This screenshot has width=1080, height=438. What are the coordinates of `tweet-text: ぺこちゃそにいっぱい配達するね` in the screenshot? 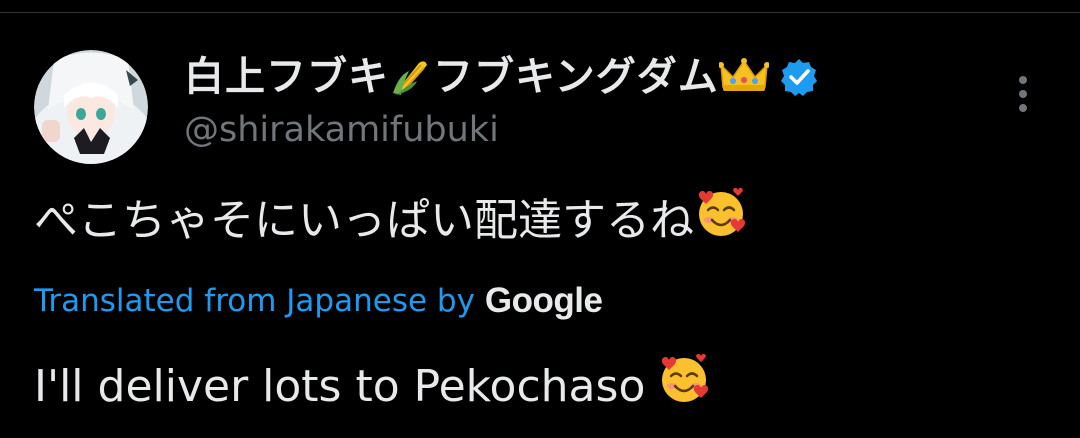 It's located at (391, 221).